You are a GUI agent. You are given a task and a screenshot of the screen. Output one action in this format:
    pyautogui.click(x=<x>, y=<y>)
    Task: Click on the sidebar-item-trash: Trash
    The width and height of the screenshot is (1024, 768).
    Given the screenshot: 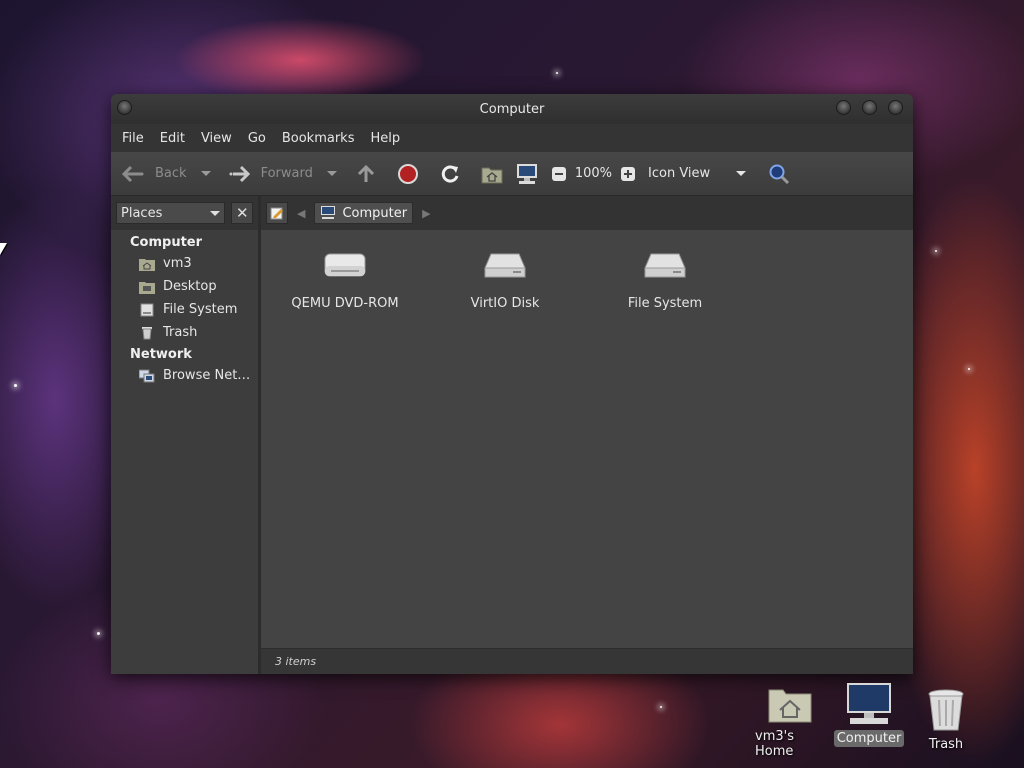 What is the action you would take?
    pyautogui.click(x=184, y=332)
    